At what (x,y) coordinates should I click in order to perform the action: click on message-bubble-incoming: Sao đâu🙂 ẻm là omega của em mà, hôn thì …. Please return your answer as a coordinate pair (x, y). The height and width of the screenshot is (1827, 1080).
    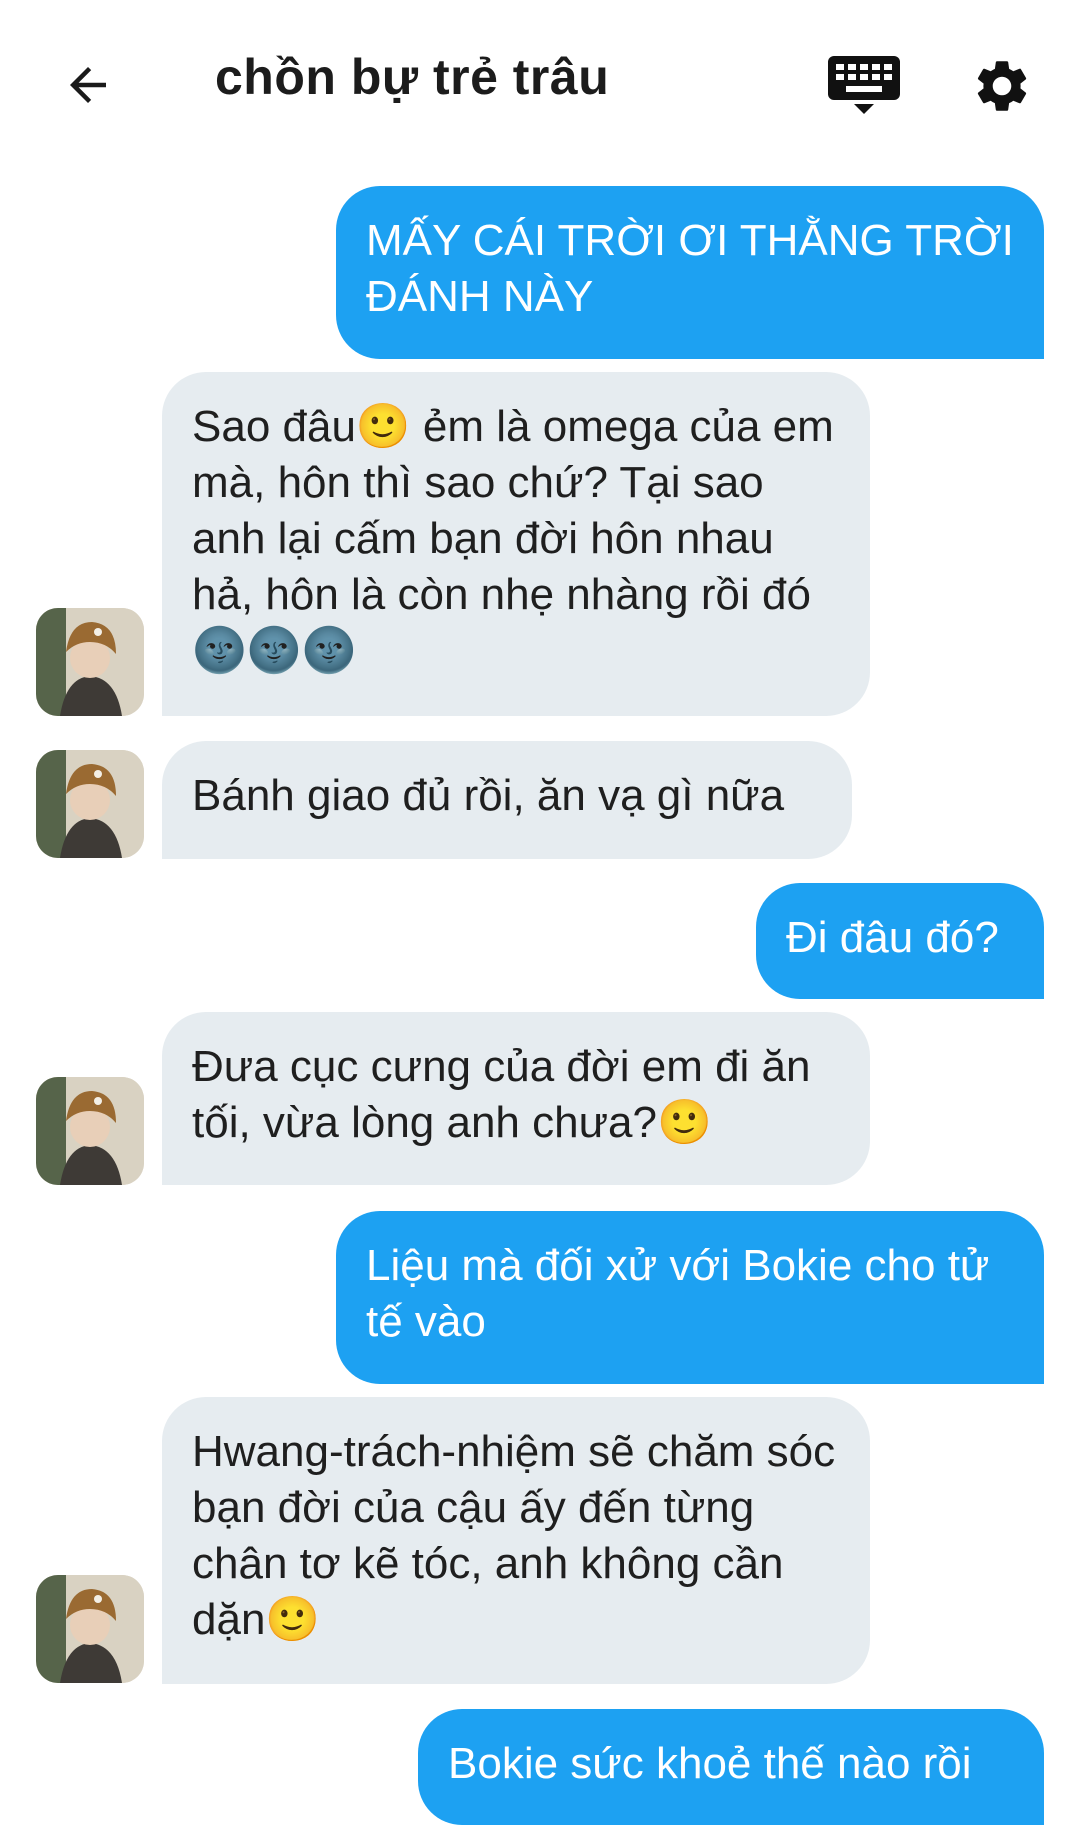
    Looking at the image, I should click on (516, 544).